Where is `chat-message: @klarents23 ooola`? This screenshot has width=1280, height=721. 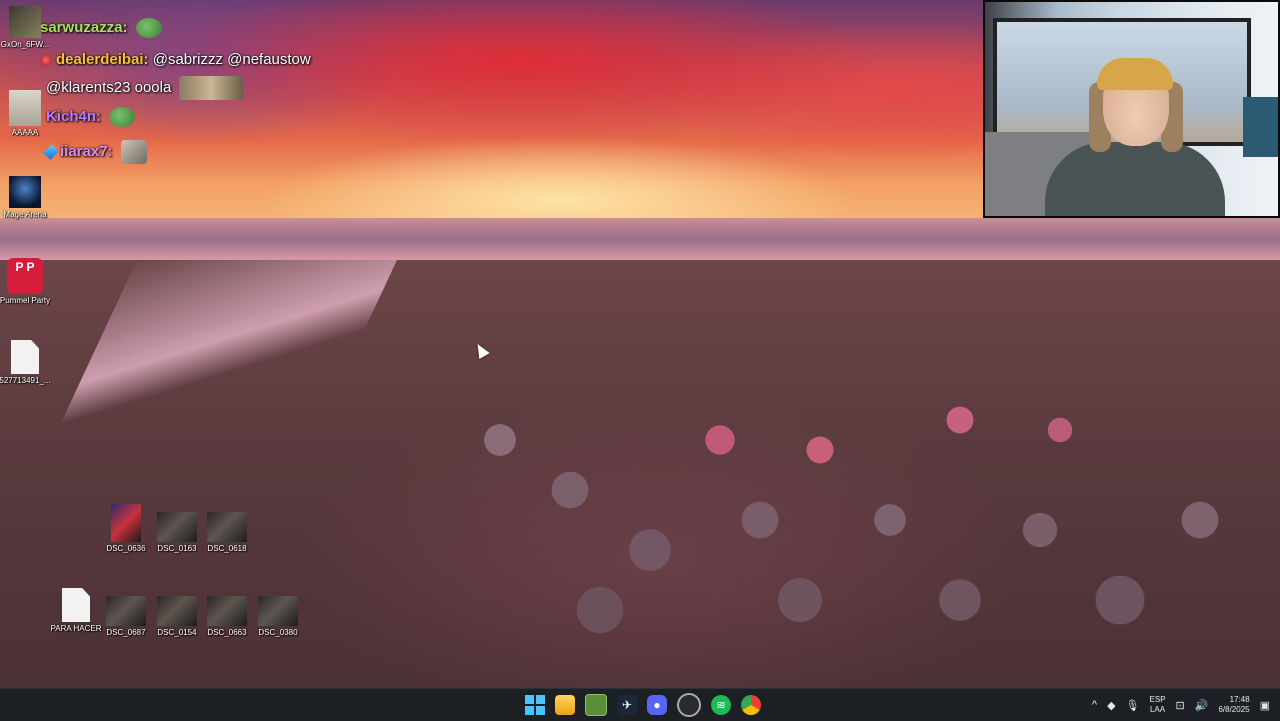 chat-message: @klarents23 ooola is located at coordinates (145, 88).